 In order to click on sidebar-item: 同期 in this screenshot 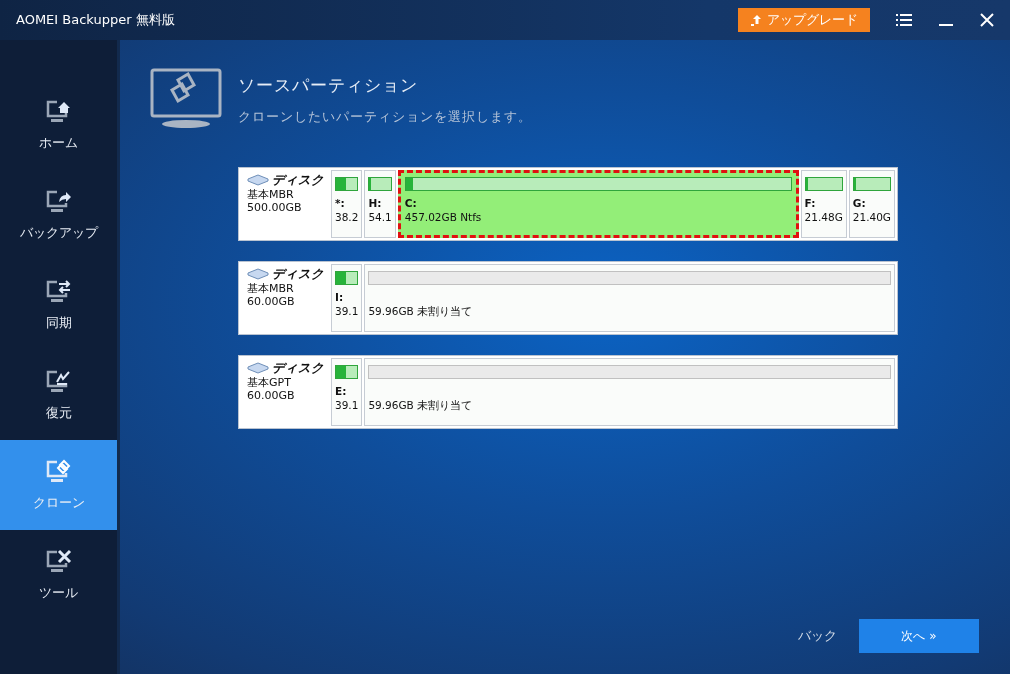, I will do `click(58, 305)`.